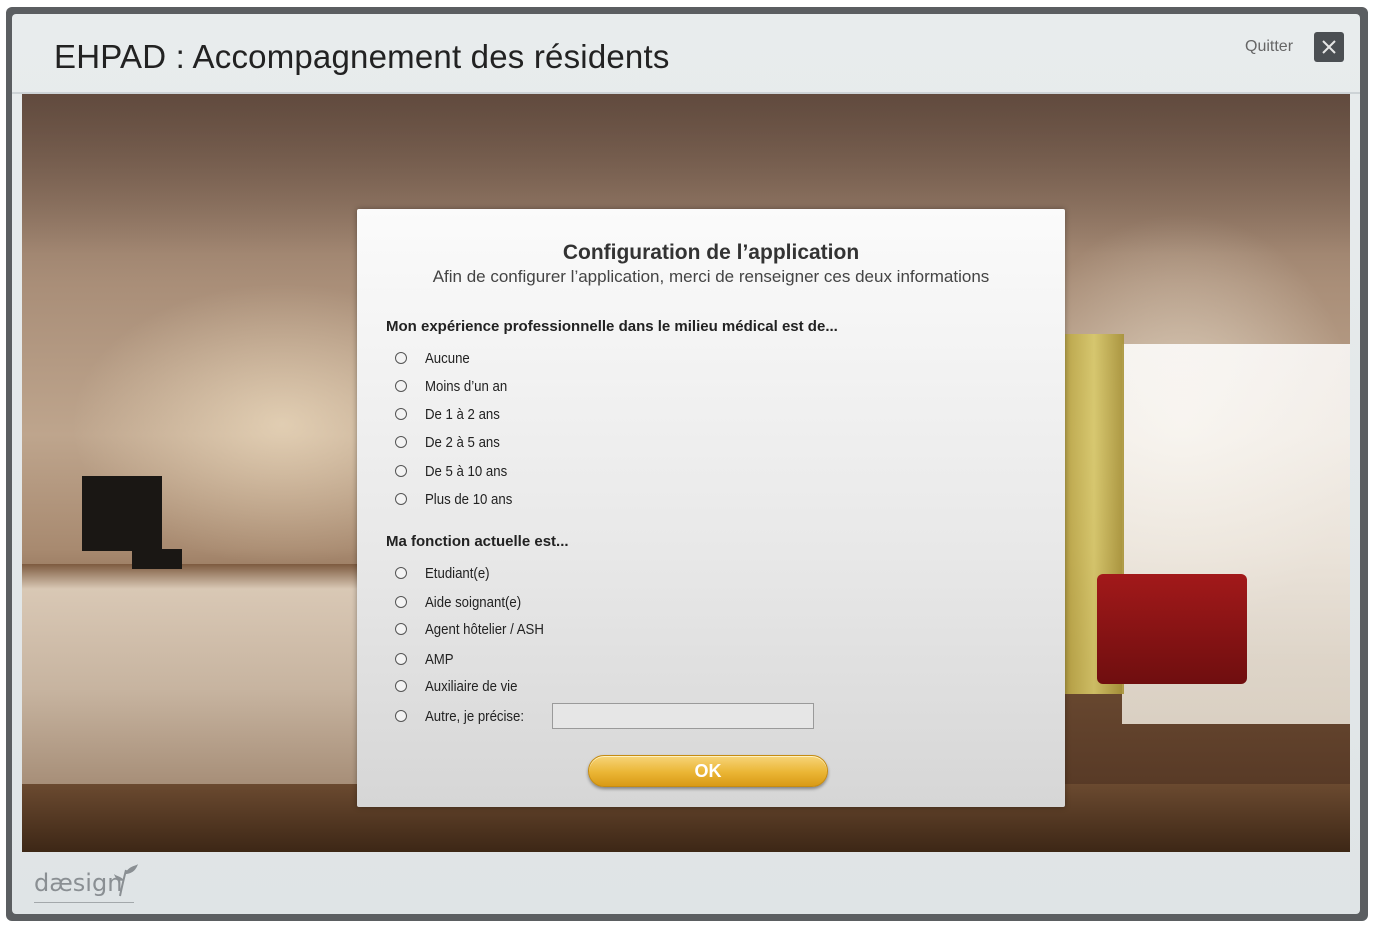 The image size is (1373, 926). I want to click on daesign-logo: dæsign, so click(78, 883).